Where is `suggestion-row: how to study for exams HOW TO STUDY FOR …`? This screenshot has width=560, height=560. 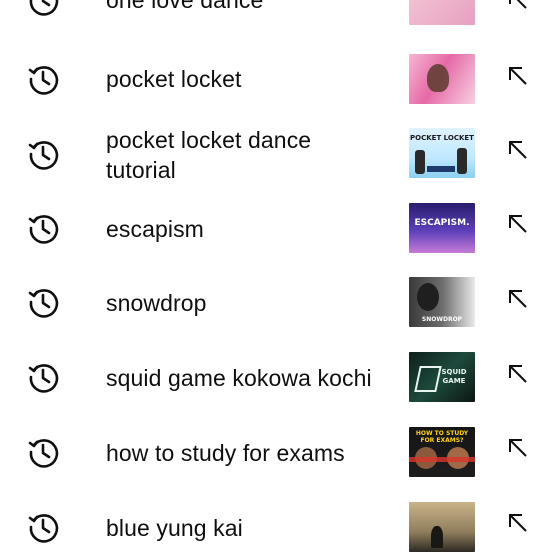
suggestion-row: how to study for exams HOW TO STUDY FOR … is located at coordinates (280, 451).